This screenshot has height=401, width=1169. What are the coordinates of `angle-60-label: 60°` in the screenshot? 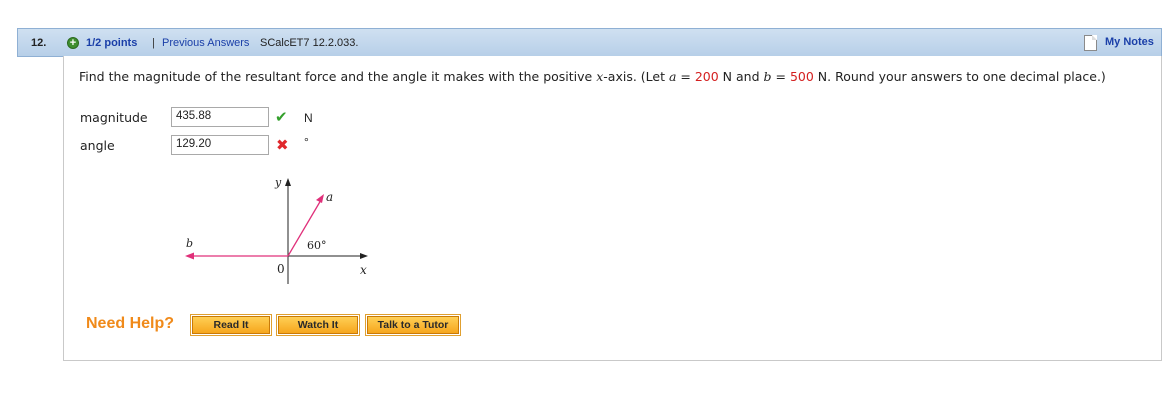 It's located at (317, 245).